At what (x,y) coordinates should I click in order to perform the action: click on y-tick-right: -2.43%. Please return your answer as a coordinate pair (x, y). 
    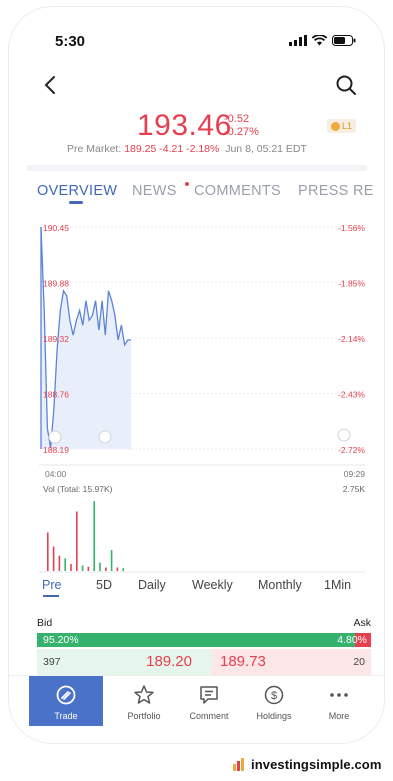
    Looking at the image, I should click on (351, 395).